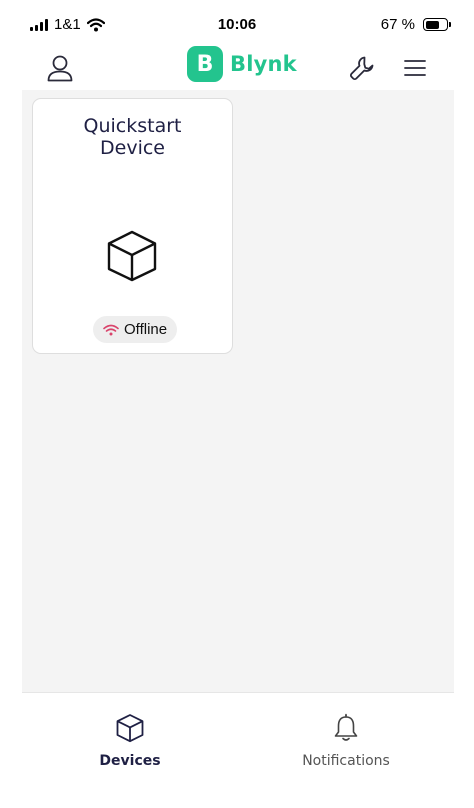 The width and height of the screenshot is (474, 808). I want to click on blynk-logo: B Blynk, so click(242, 64).